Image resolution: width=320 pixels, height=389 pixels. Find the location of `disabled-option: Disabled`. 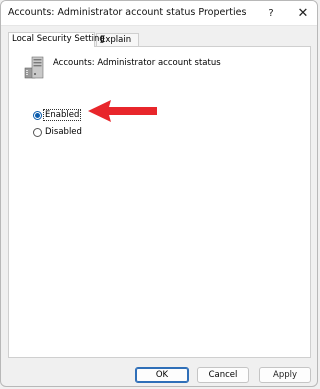

disabled-option: Disabled is located at coordinates (58, 132).